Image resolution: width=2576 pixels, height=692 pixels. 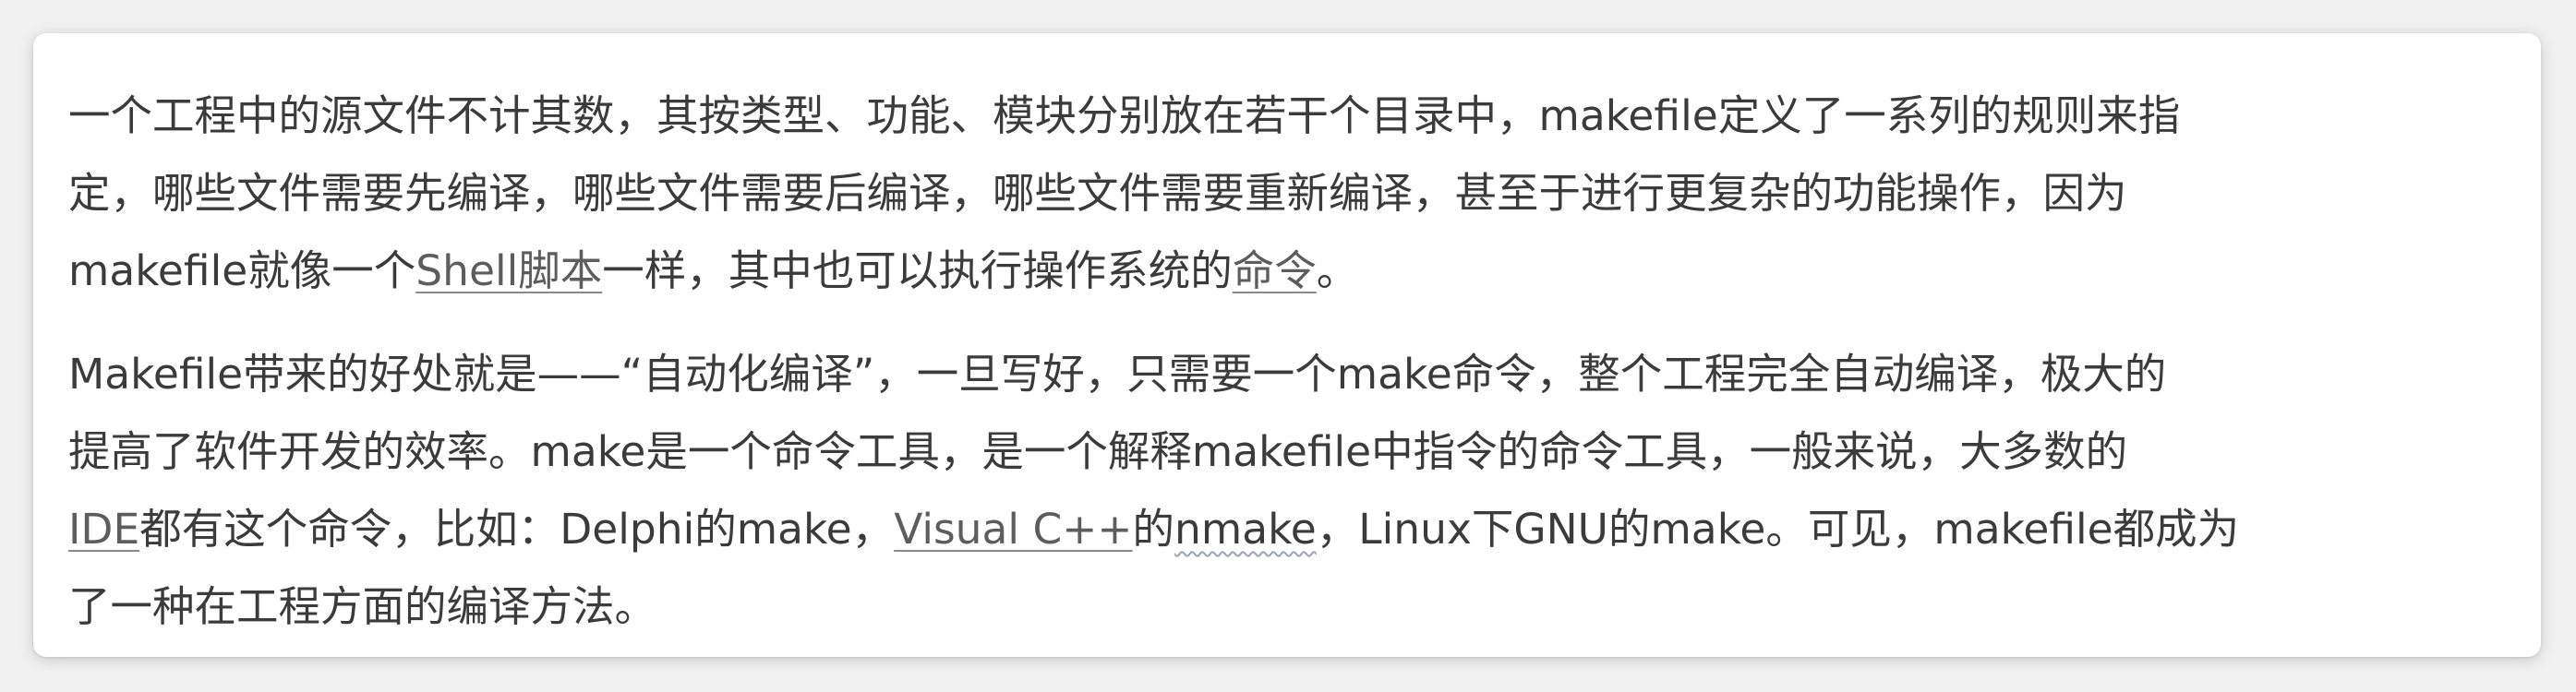 I want to click on visual-cpp-link: Visual C++, so click(x=1013, y=529).